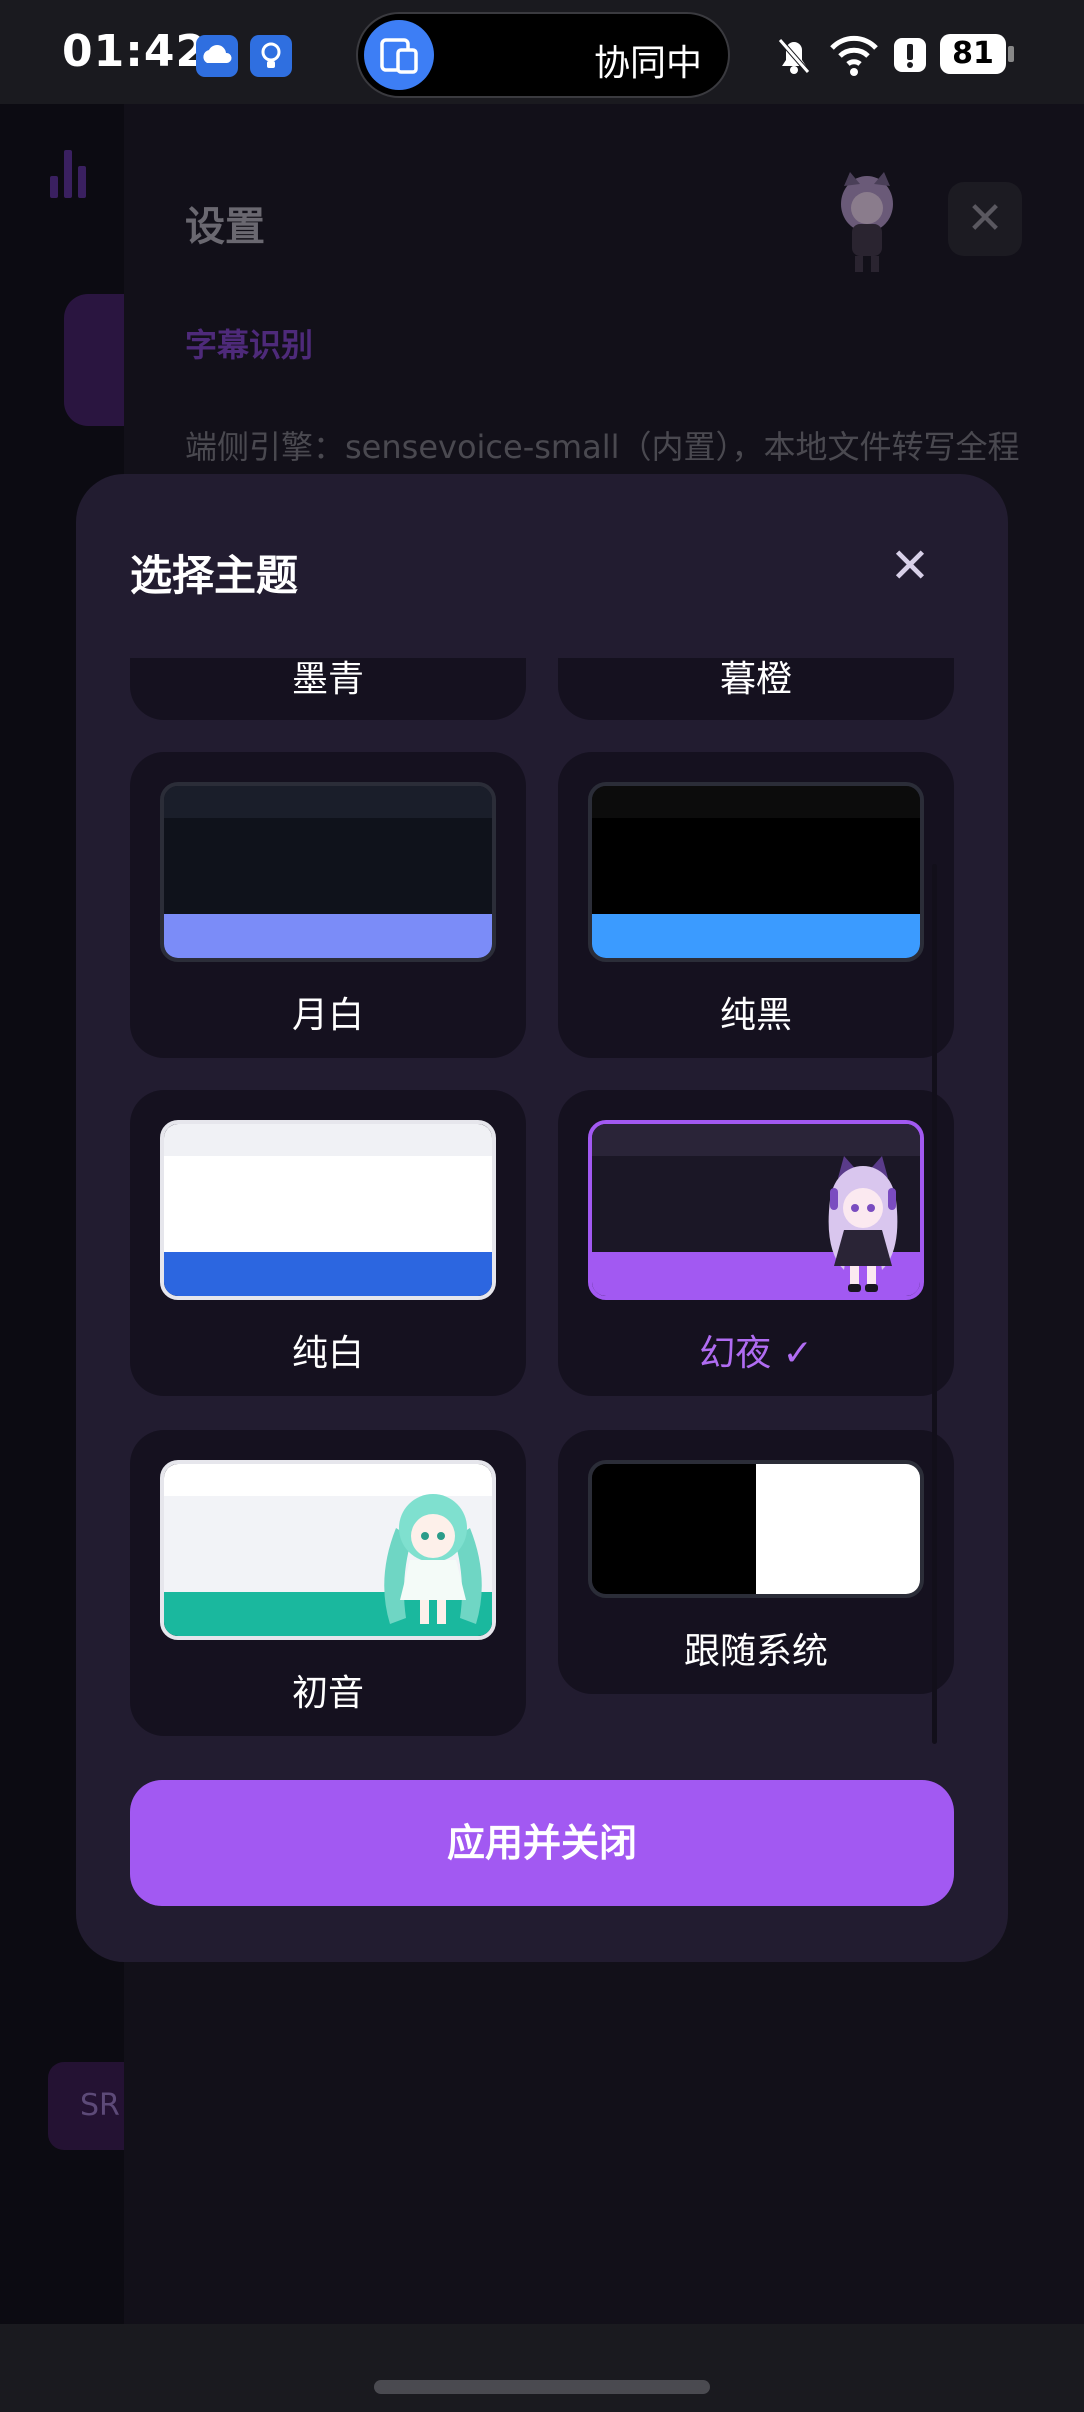 The width and height of the screenshot is (1084, 2412). What do you see at coordinates (910, 566) in the screenshot?
I see `close-icon: ✕` at bounding box center [910, 566].